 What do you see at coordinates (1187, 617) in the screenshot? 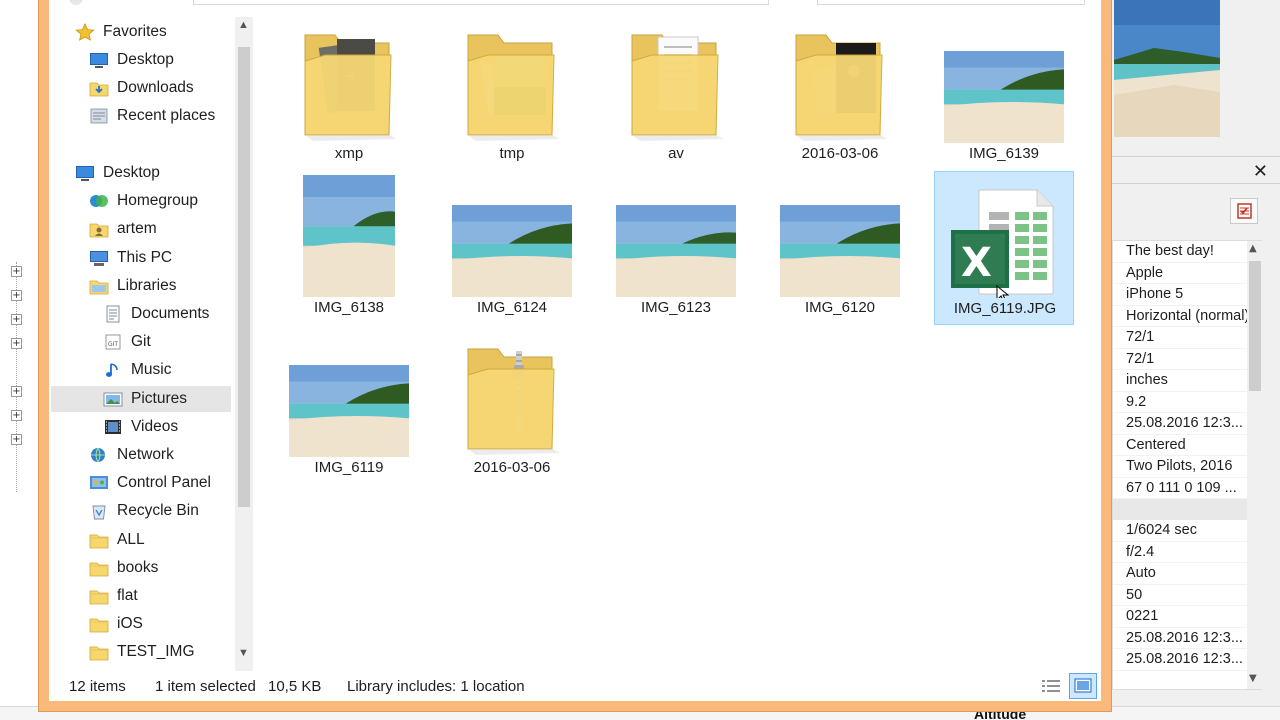
I see `property-value: 0221` at bounding box center [1187, 617].